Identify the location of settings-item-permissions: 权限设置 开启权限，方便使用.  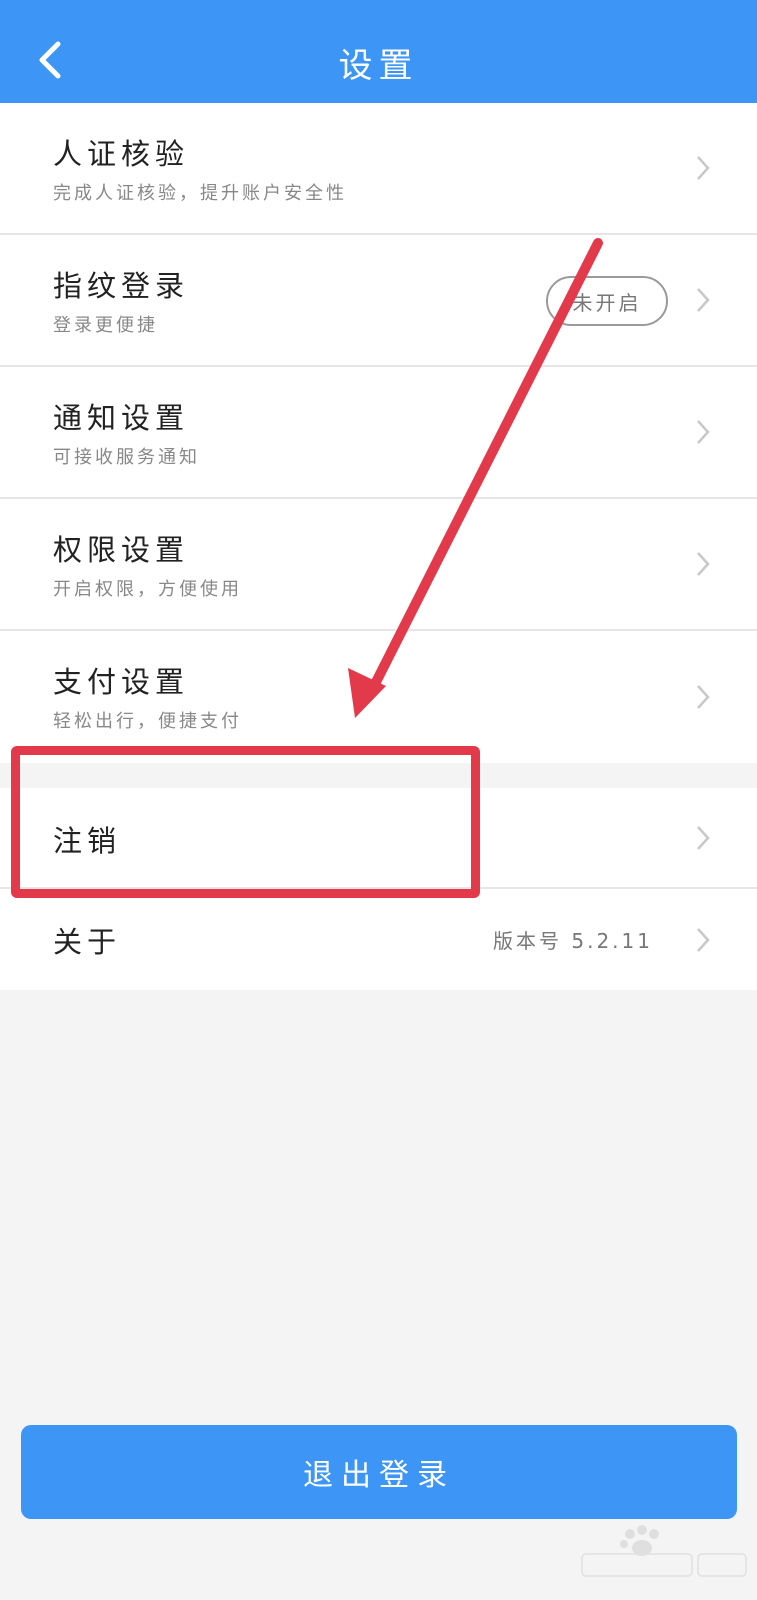
(378, 565).